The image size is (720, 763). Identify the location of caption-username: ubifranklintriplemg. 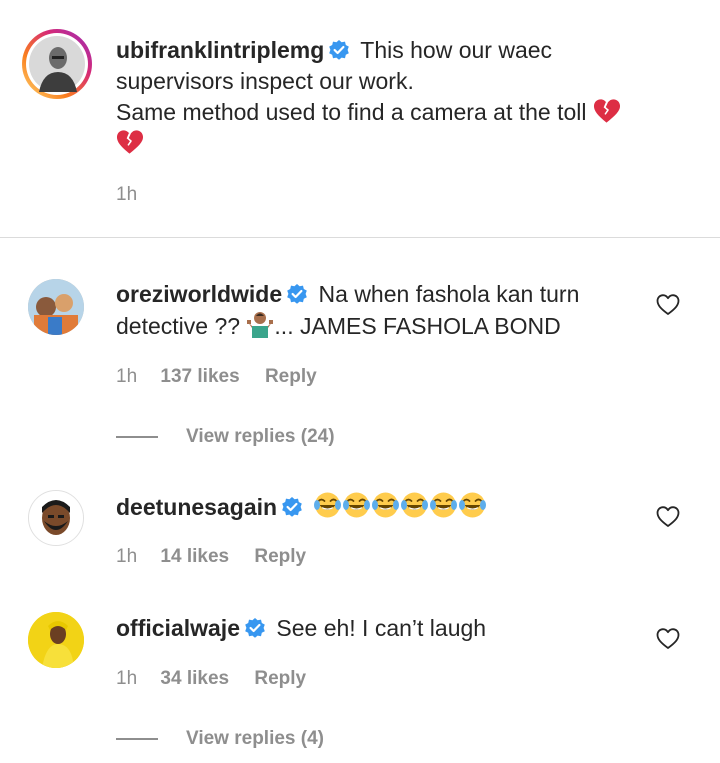
(220, 50).